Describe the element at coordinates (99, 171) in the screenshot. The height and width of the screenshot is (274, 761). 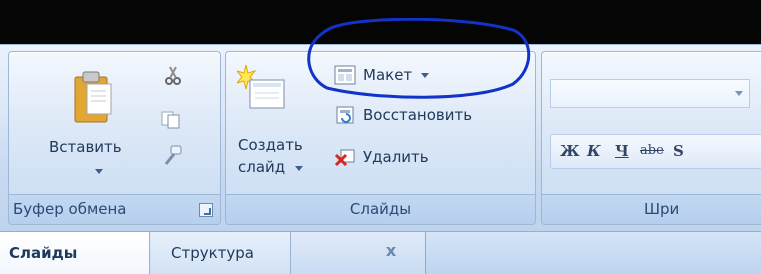
I see `paste-dropdown-arrow` at that location.